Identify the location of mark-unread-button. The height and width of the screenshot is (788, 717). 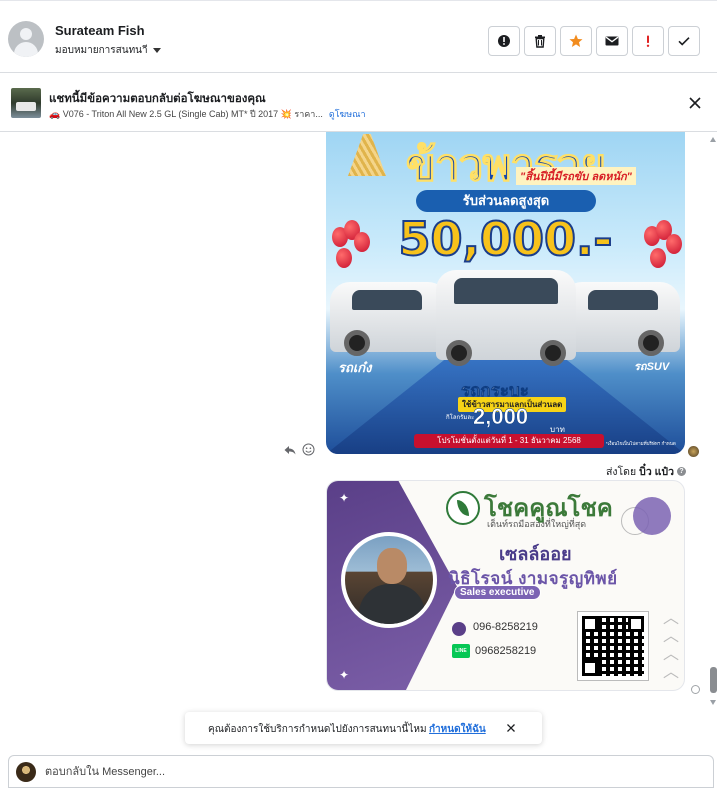
(612, 41).